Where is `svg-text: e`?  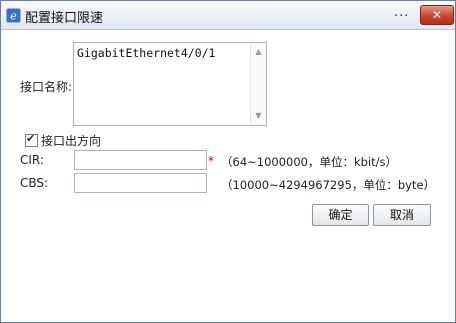 svg-text: e is located at coordinates (13, 16).